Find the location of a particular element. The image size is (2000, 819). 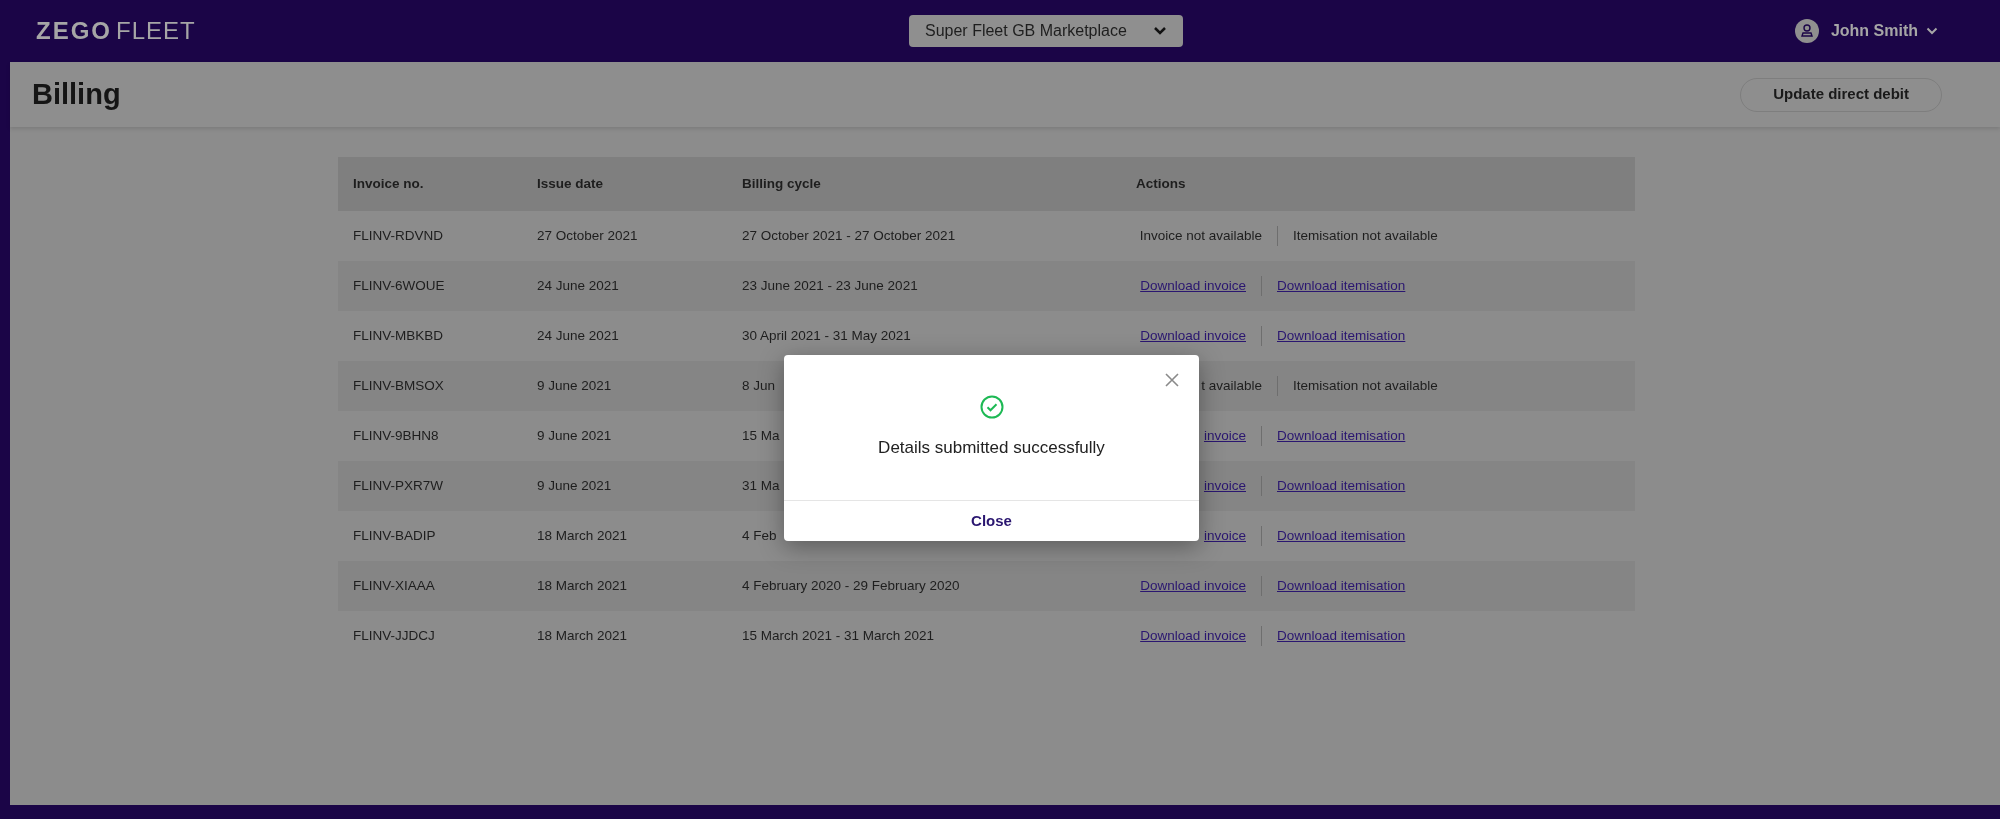

invoice-number: FLINV-RDVND is located at coordinates (398, 235).